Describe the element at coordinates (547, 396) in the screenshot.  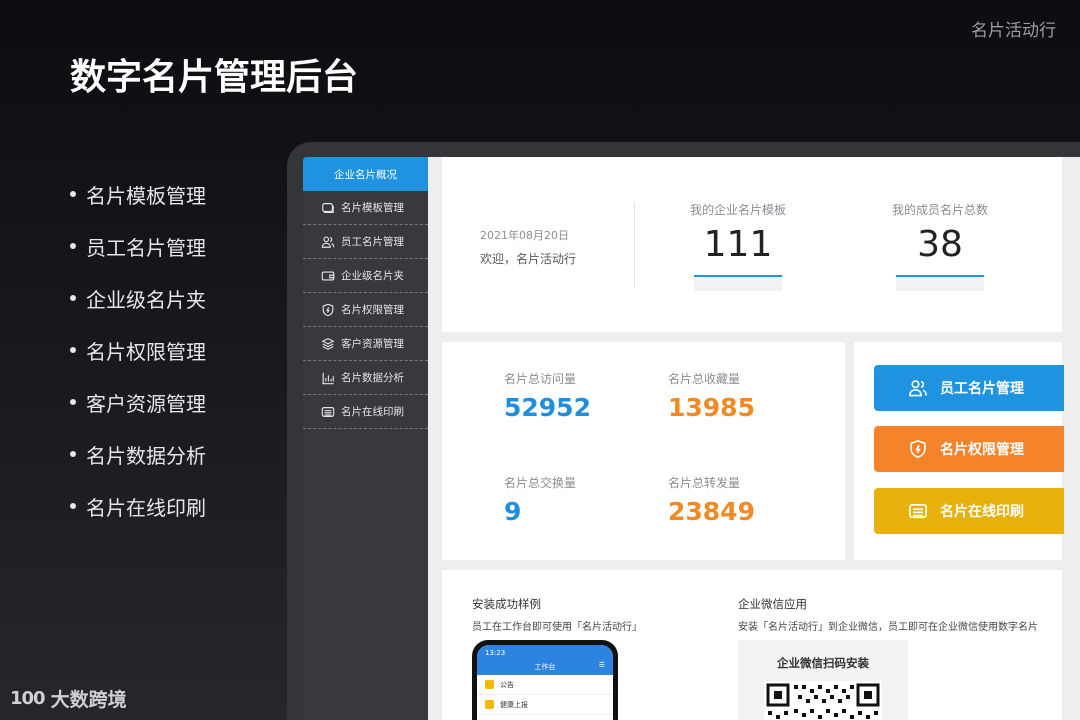
I see `stat-visits: 名片总访问量 52952` at that location.